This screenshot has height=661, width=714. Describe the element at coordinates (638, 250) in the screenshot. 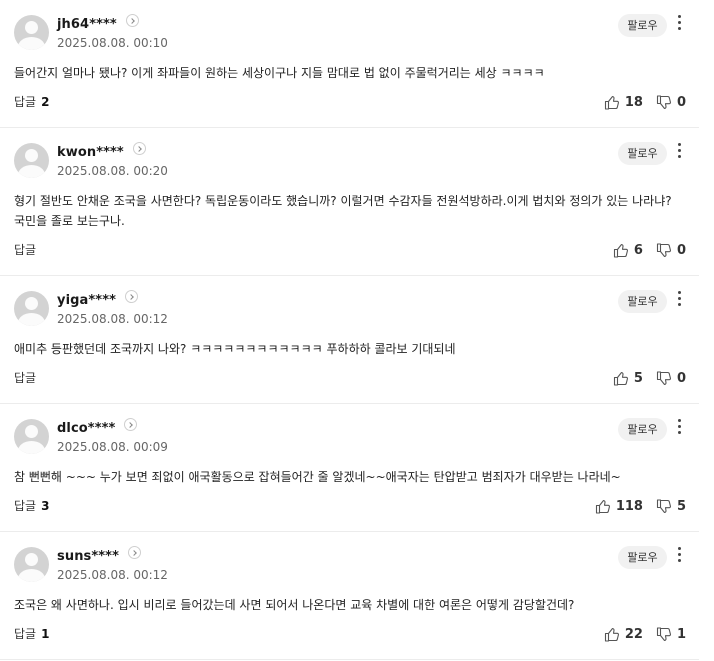

I see `like-count: 6` at that location.